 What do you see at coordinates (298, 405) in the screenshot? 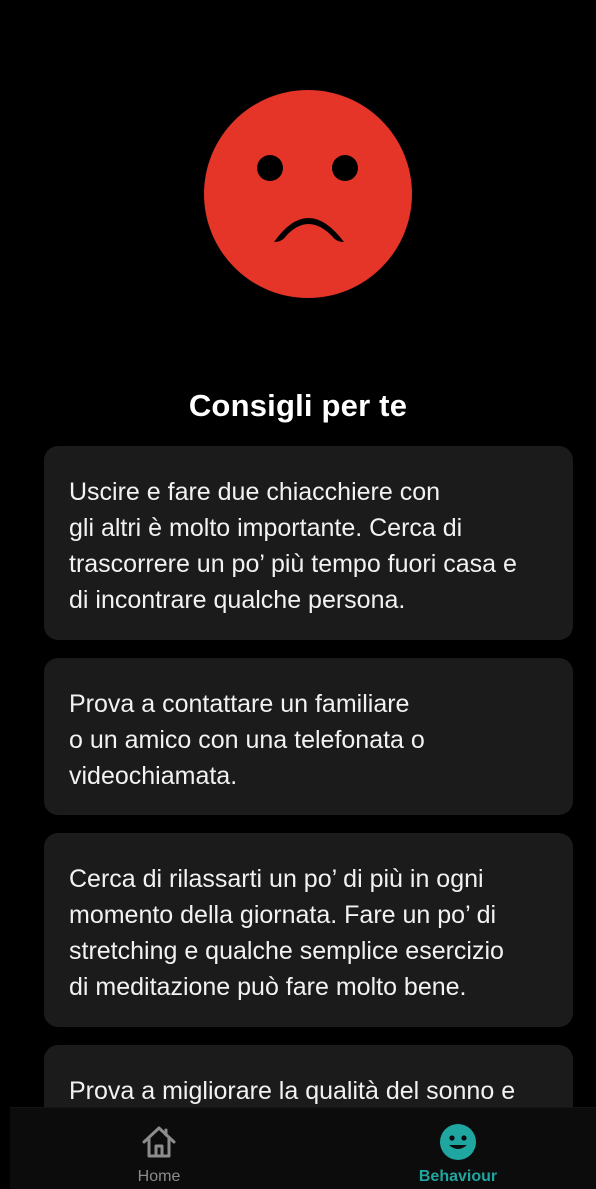
I see `section-title: Consigli per te` at bounding box center [298, 405].